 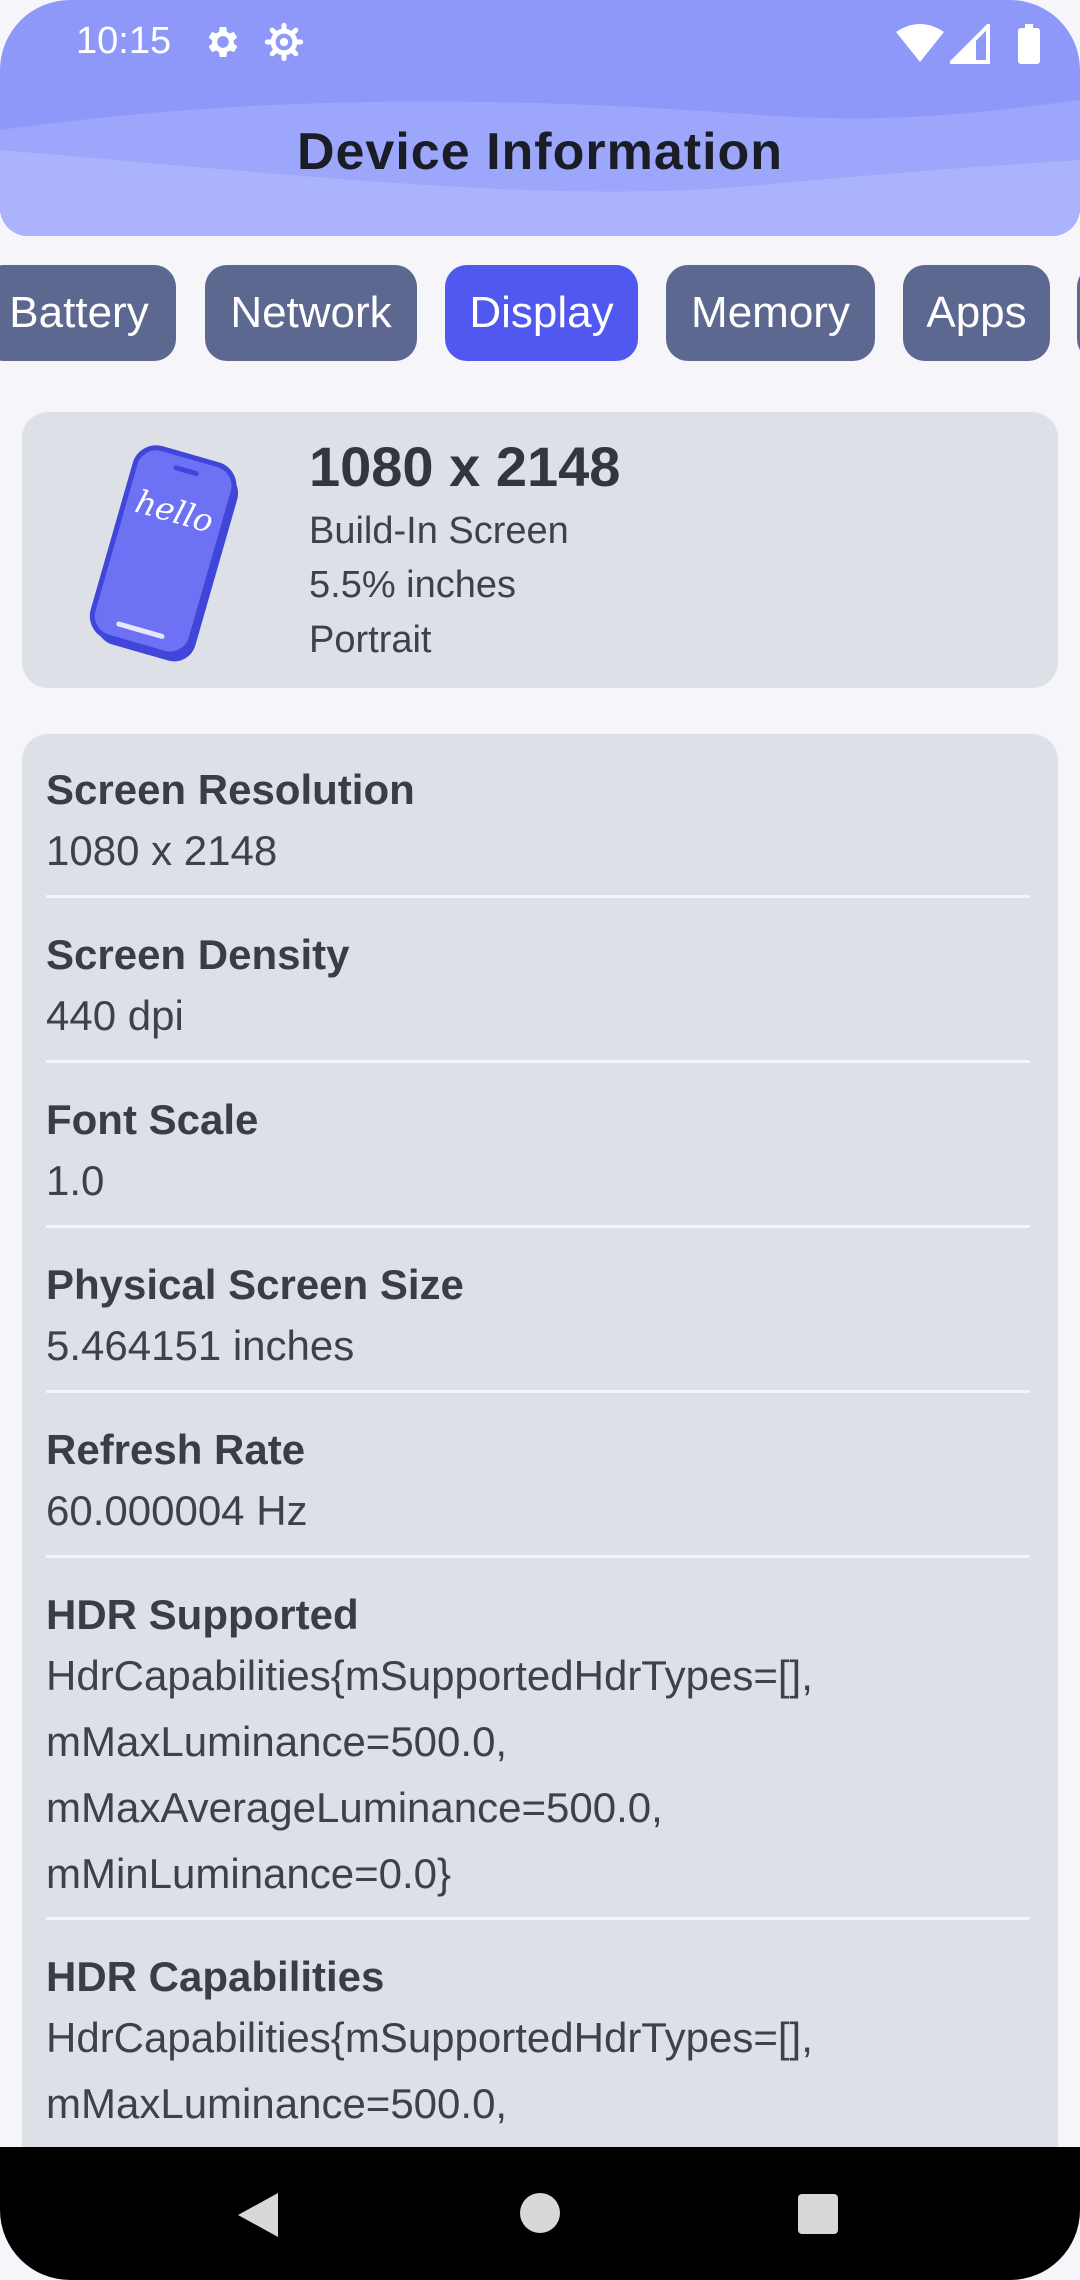 What do you see at coordinates (548, 1318) in the screenshot?
I see `detail-physical-screen-size: Physical Screen Size 5.464151 inches` at bounding box center [548, 1318].